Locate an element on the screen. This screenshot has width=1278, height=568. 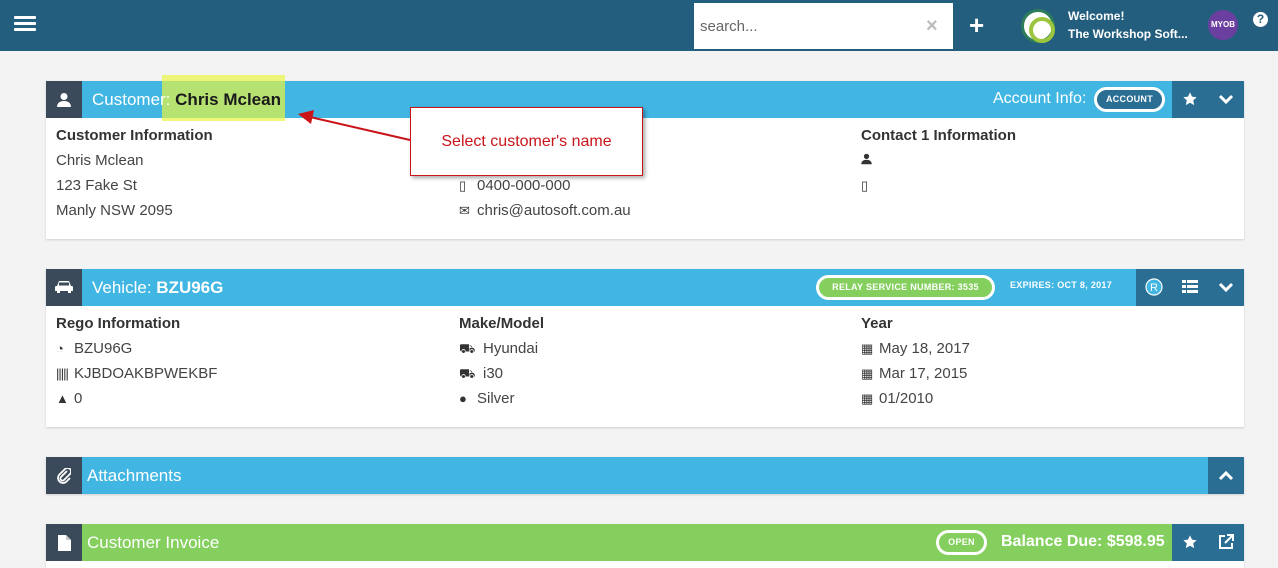
attachments-panel-header: Attachments is located at coordinates (645, 475).